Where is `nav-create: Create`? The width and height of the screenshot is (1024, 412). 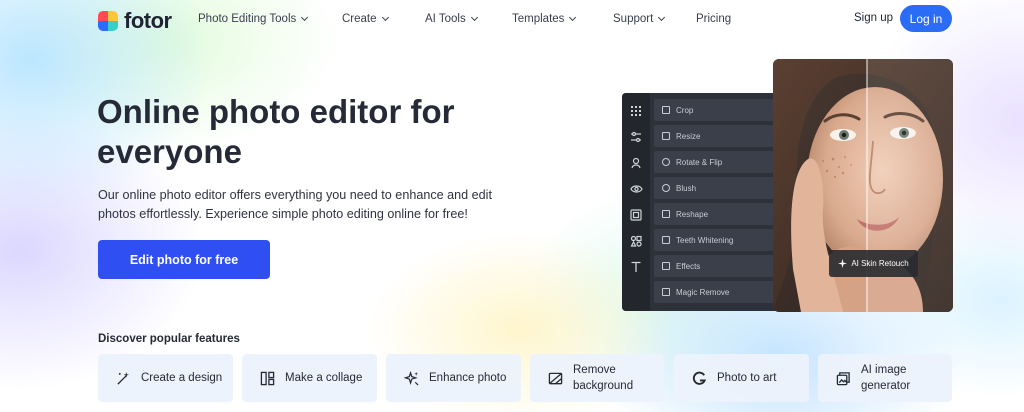 nav-create: Create is located at coordinates (365, 19).